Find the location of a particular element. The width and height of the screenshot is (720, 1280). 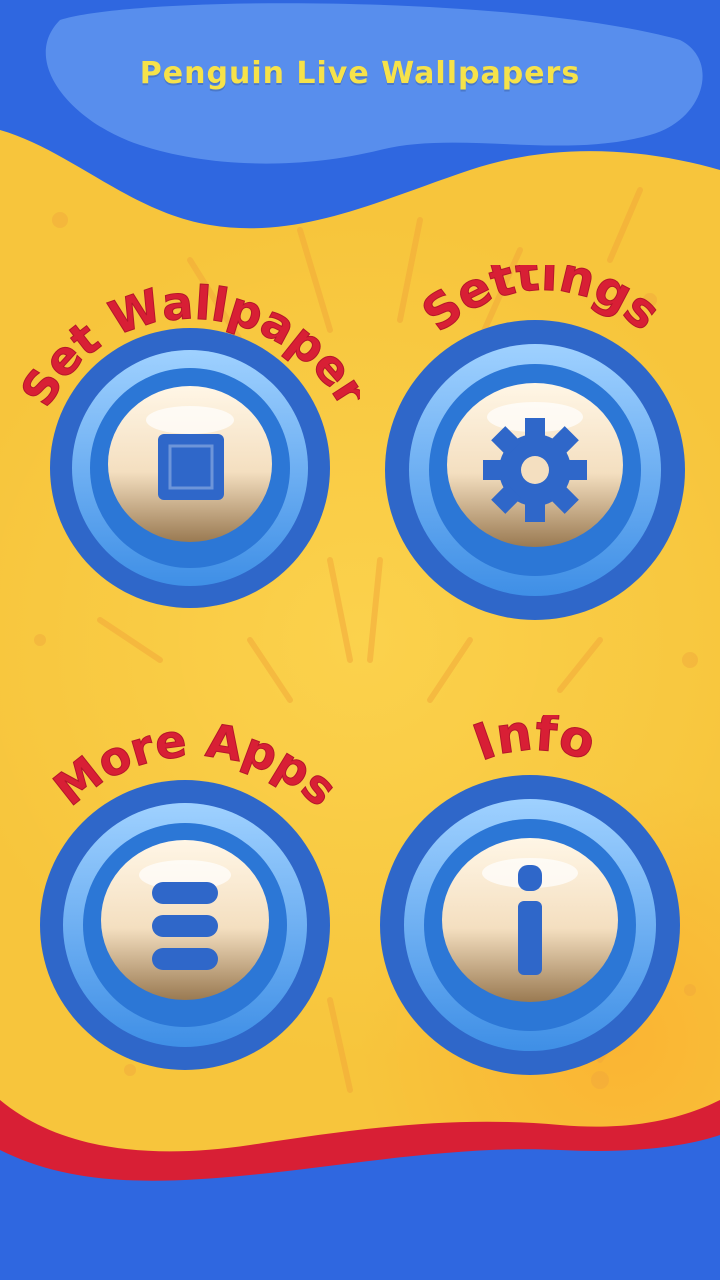

footer-wave is located at coordinates (360, 1190).